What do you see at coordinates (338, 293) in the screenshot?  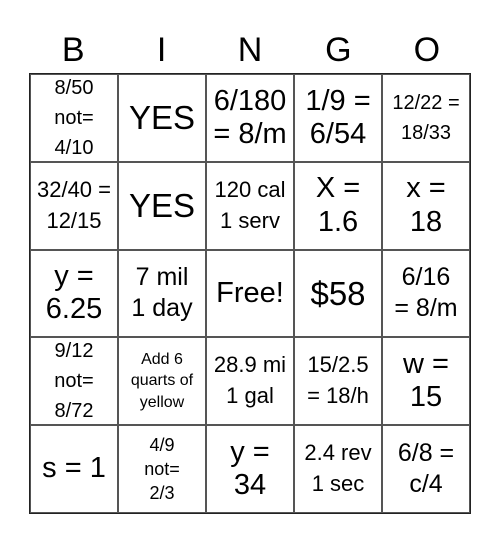 I see `bingo-cell: $58` at bounding box center [338, 293].